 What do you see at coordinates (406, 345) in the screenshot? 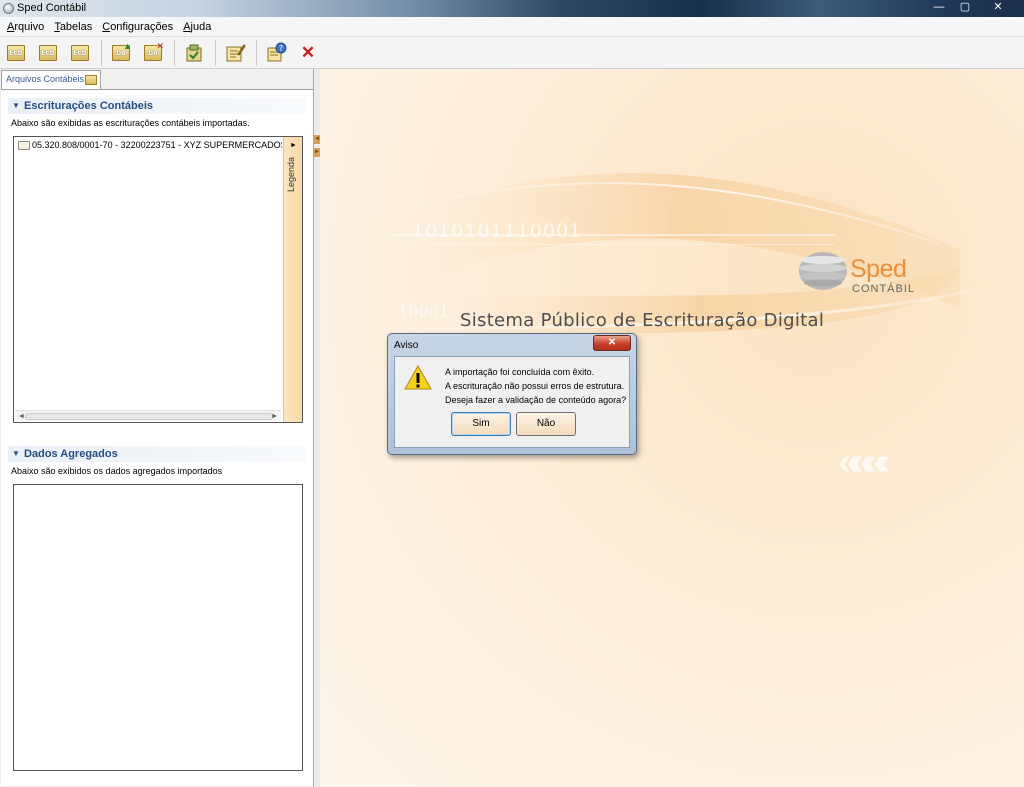
I see `dialog-title: Aviso` at bounding box center [406, 345].